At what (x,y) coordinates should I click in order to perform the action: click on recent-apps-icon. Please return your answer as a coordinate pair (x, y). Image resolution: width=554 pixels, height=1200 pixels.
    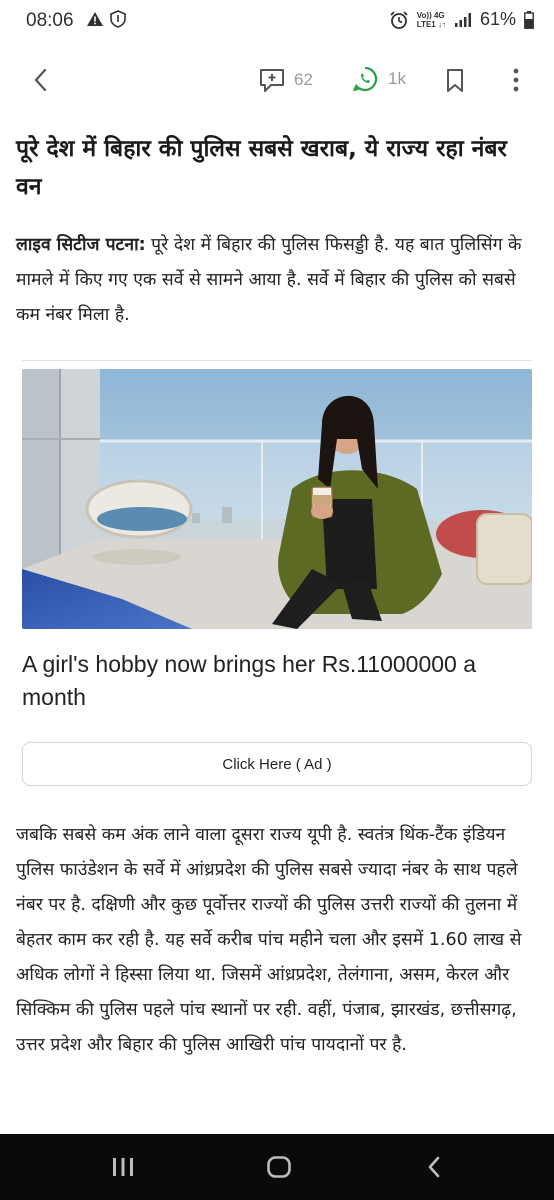
    Looking at the image, I should click on (123, 1167).